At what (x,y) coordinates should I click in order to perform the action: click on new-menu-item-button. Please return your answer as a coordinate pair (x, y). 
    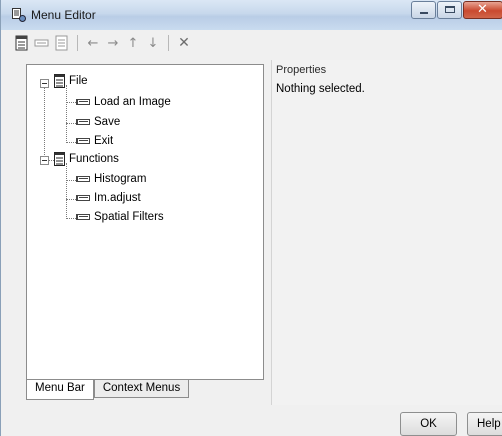
    Looking at the image, I should click on (42, 43).